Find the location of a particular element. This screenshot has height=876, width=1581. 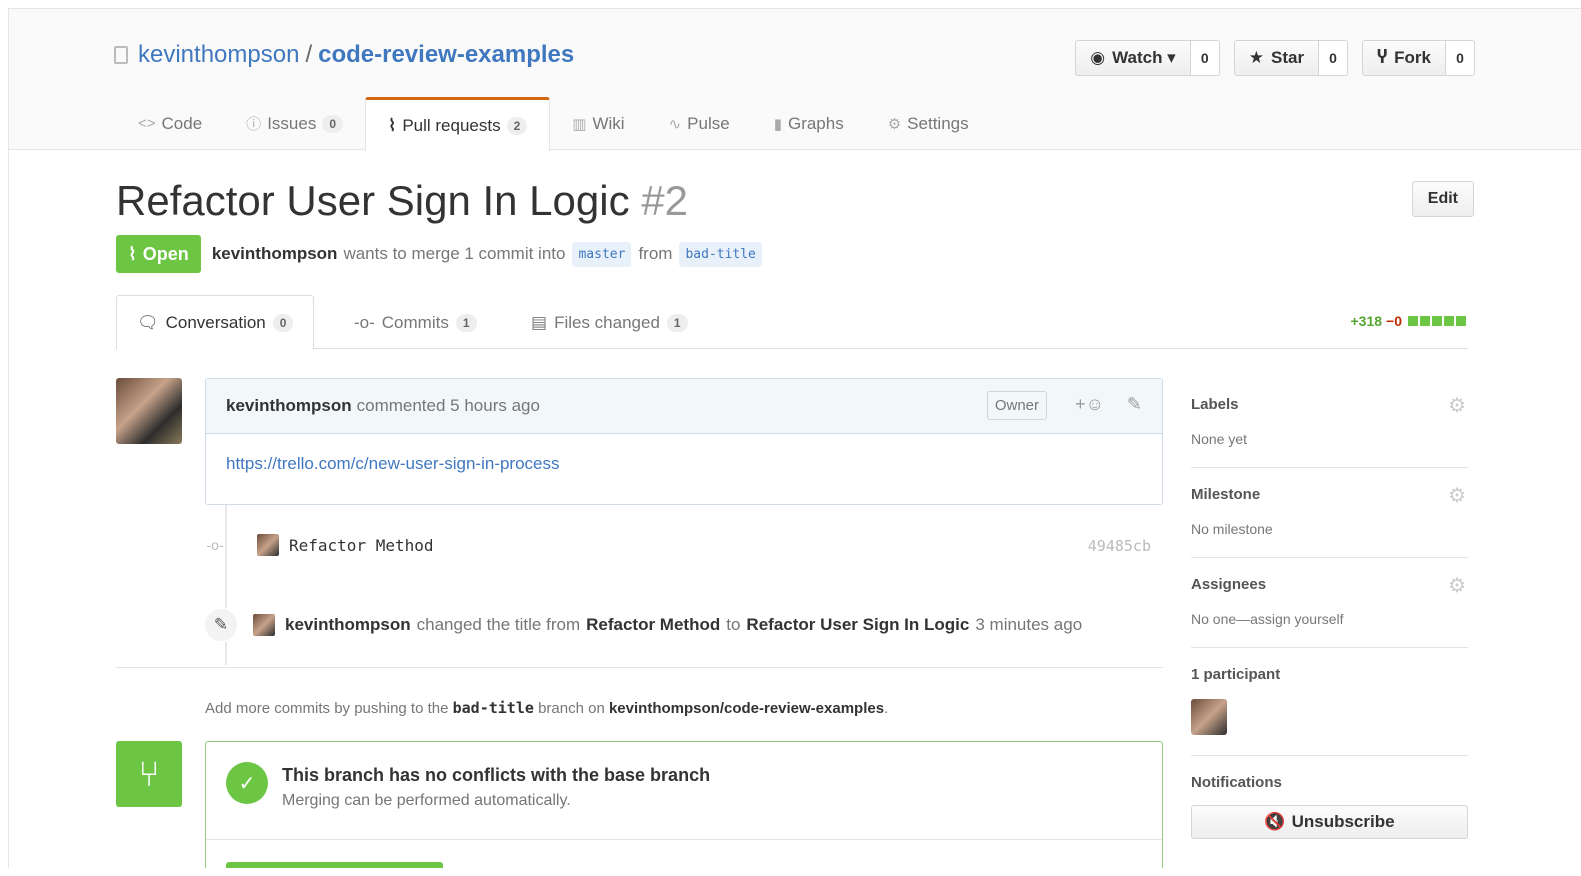

nav-pulse-label: Pulse is located at coordinates (708, 123).